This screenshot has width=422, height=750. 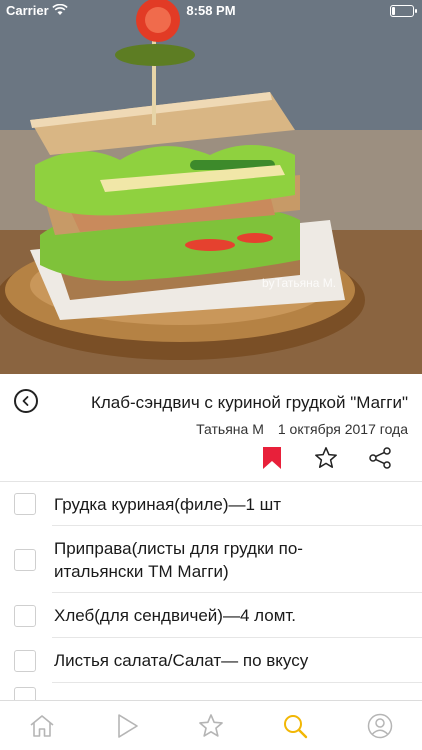 I want to click on list-item: Грудка куриная(филе)—1 шт, so click(x=211, y=504).